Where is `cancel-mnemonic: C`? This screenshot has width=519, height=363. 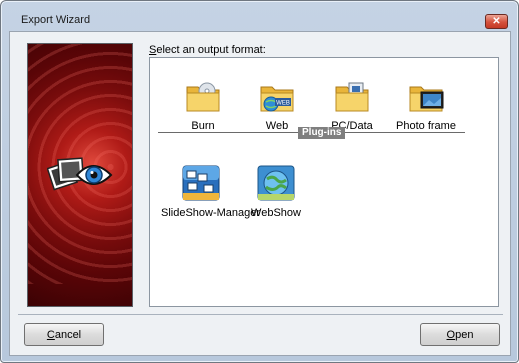 cancel-mnemonic: C is located at coordinates (50, 334).